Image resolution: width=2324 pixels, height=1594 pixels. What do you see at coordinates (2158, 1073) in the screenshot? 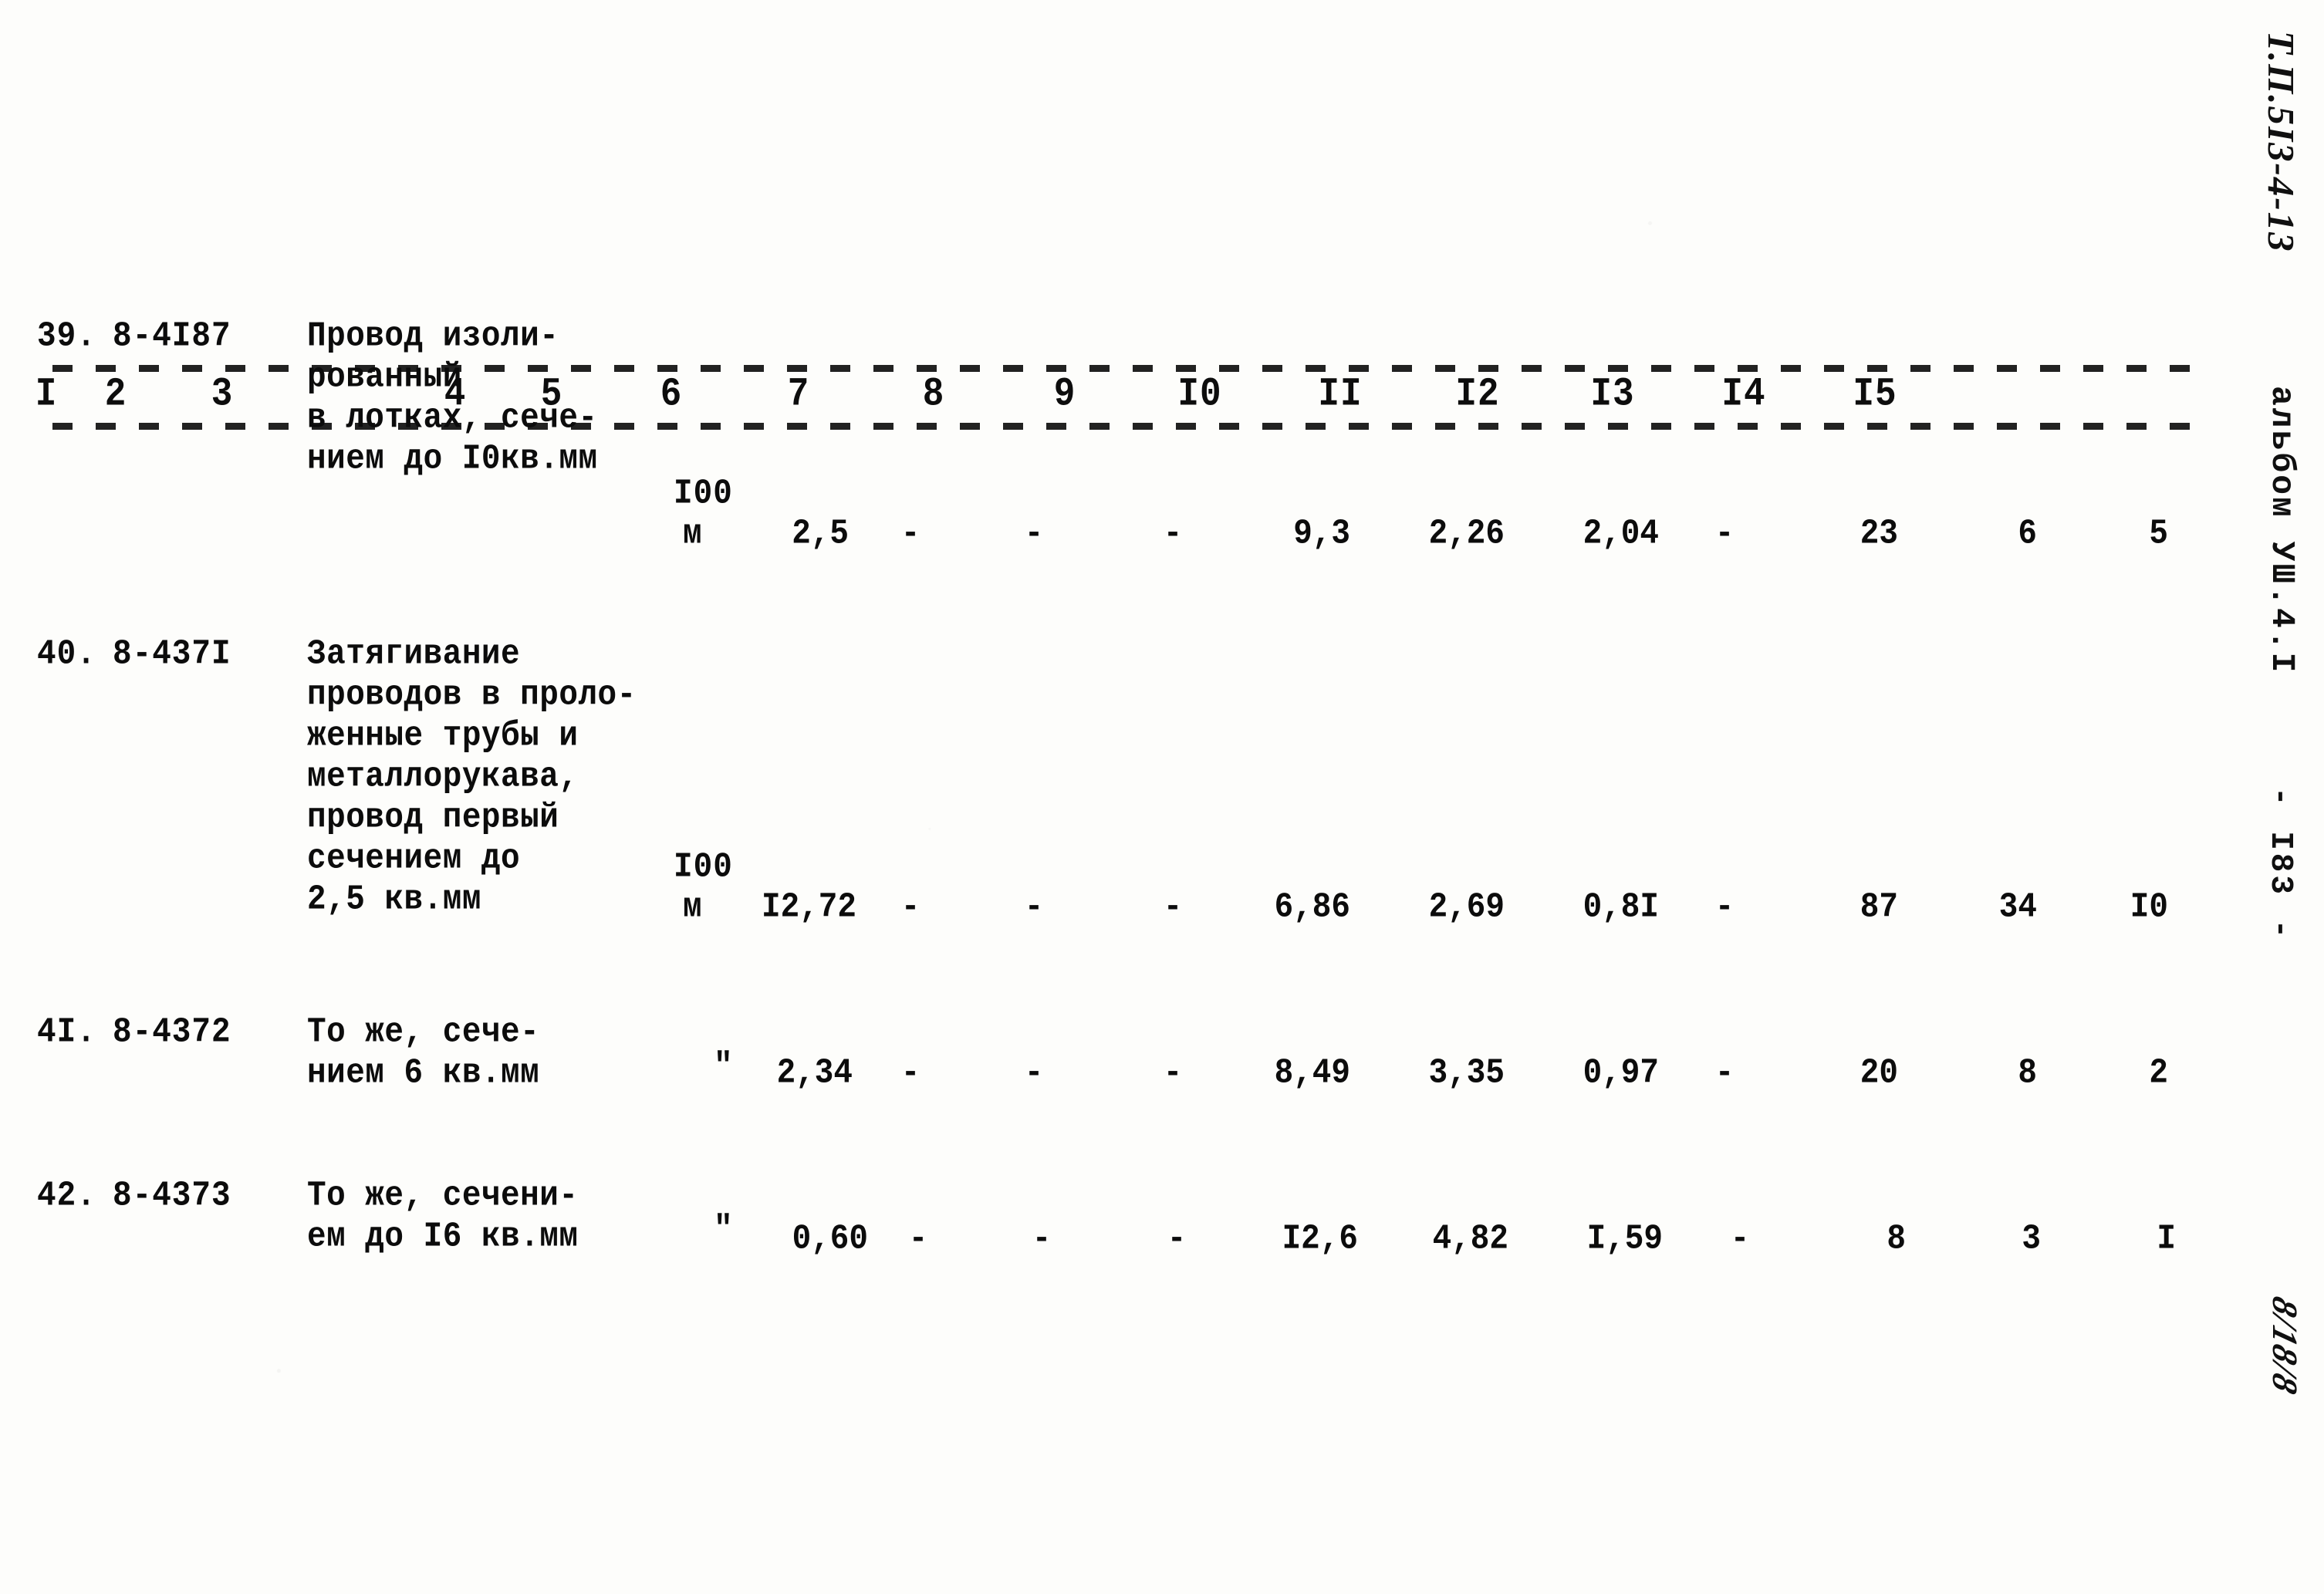
I see `row-value-col15: 2` at bounding box center [2158, 1073].